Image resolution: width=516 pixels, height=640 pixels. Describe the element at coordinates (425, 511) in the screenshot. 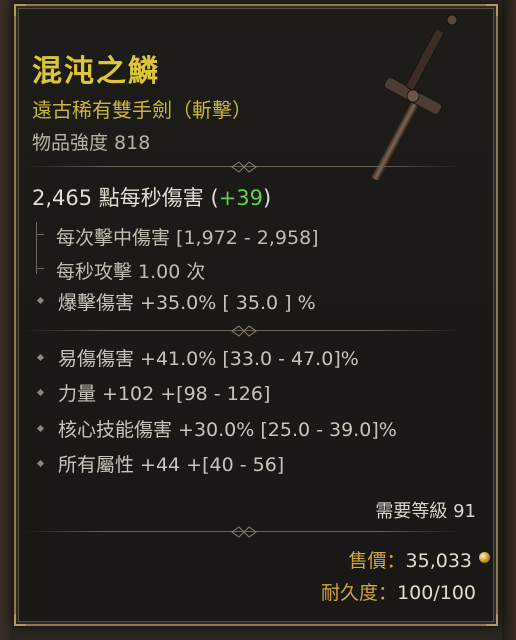

I see `level-requirement: 需要等級 91` at that location.